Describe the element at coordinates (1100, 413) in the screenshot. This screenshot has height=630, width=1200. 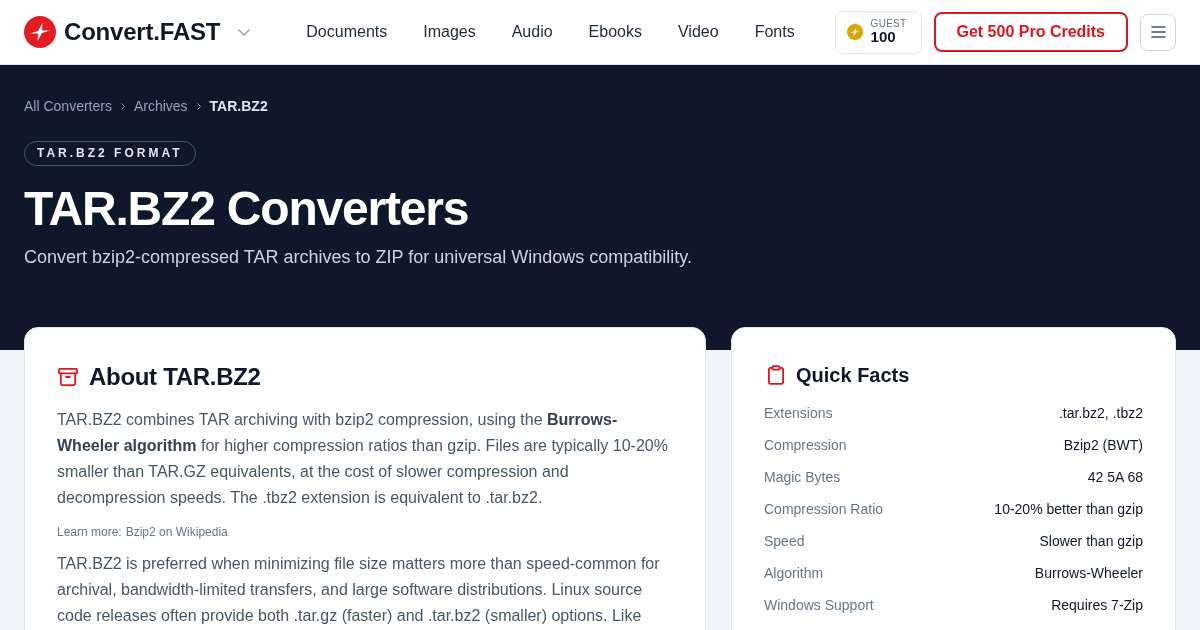
I see `fact-value: .tar.bz2, .tbz2` at that location.